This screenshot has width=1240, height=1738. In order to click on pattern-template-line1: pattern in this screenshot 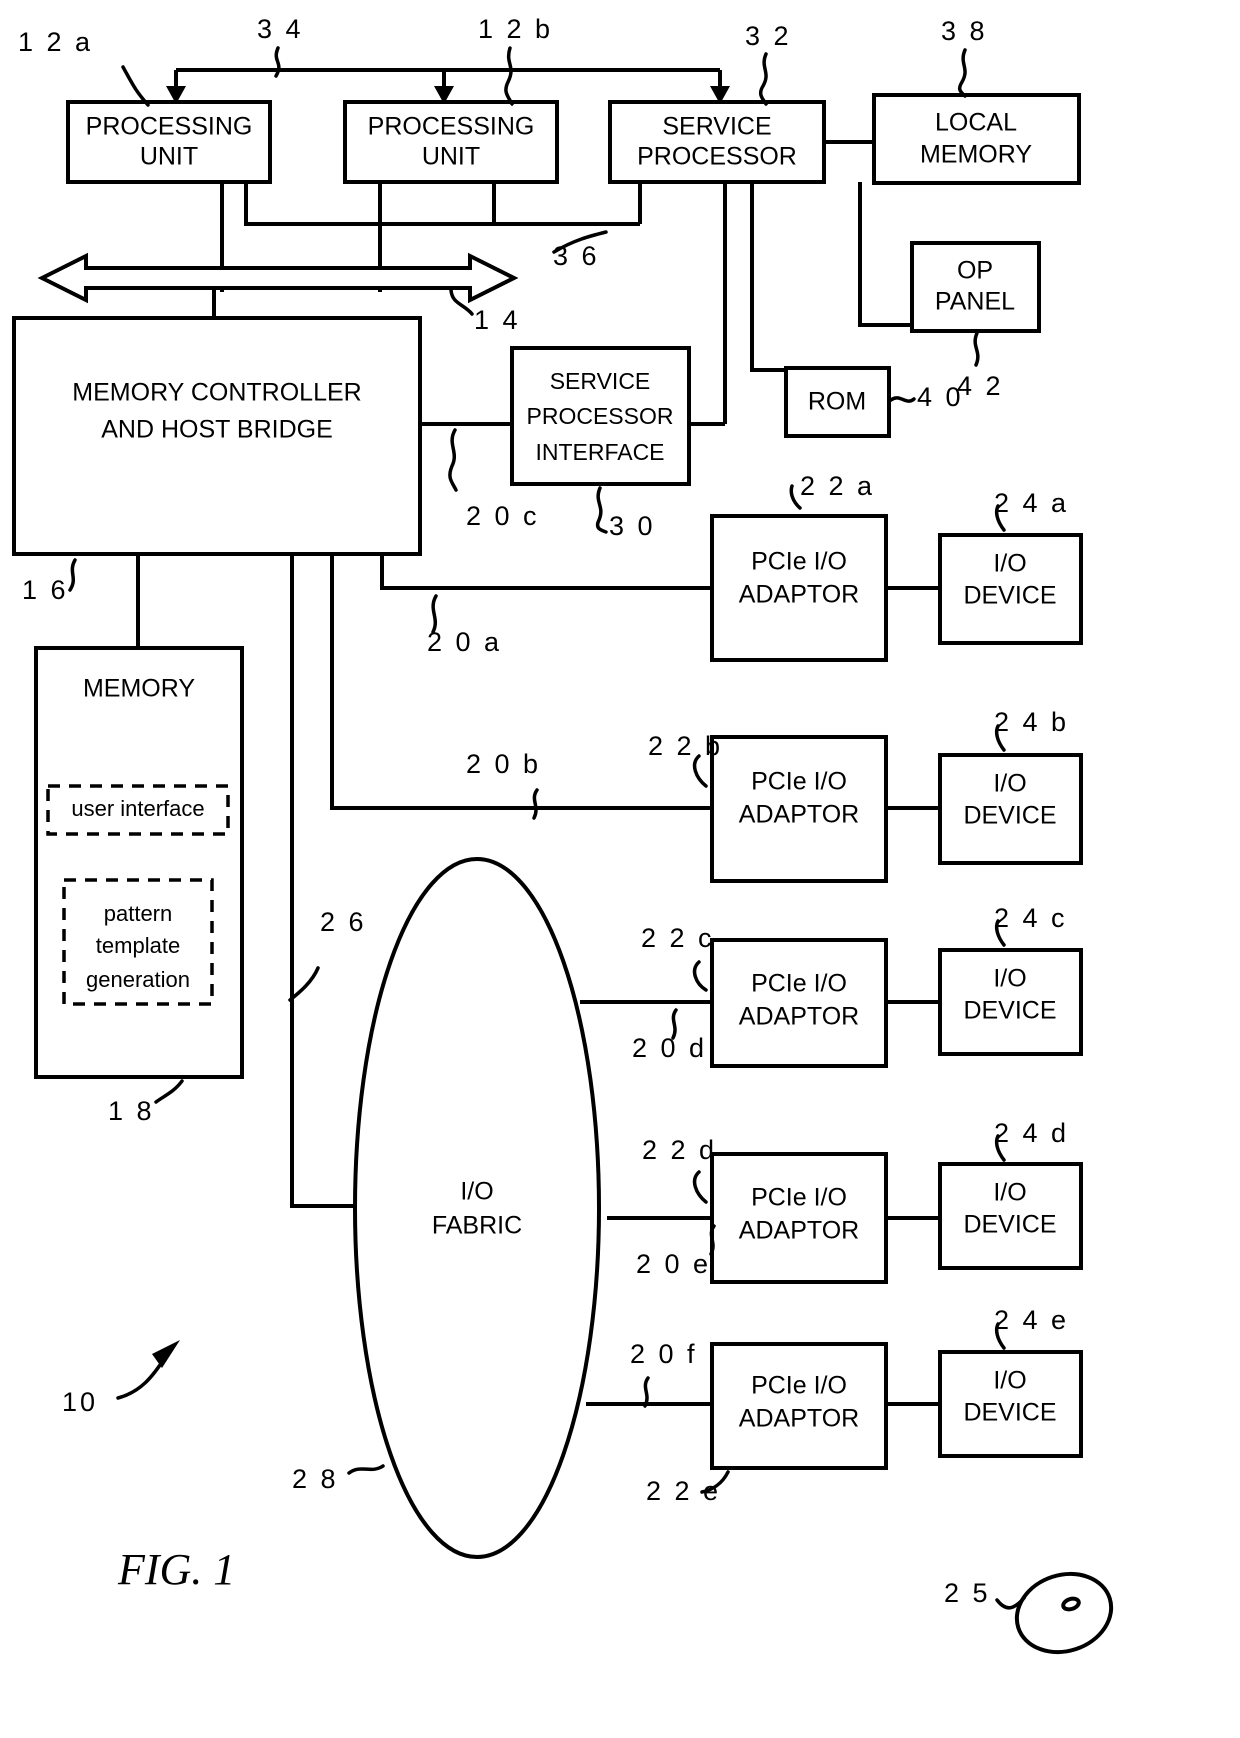, I will do `click(138, 913)`.